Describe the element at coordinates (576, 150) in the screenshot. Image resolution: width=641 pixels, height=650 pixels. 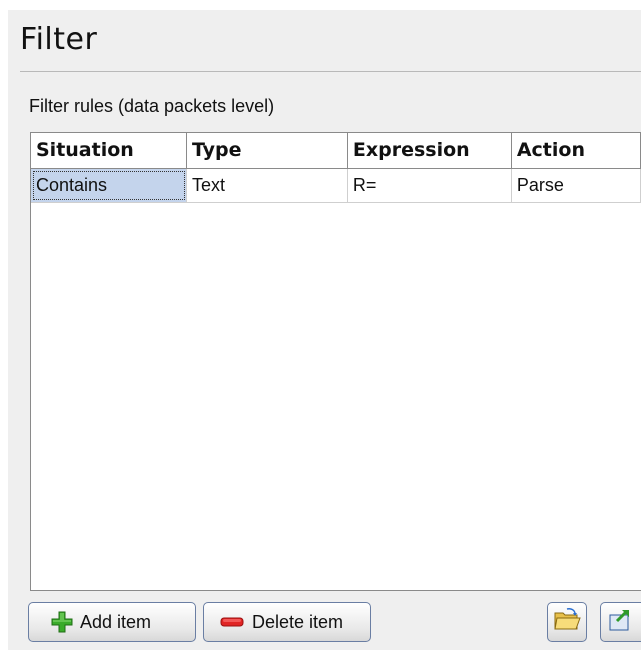
I see `column-header-action: Action` at that location.